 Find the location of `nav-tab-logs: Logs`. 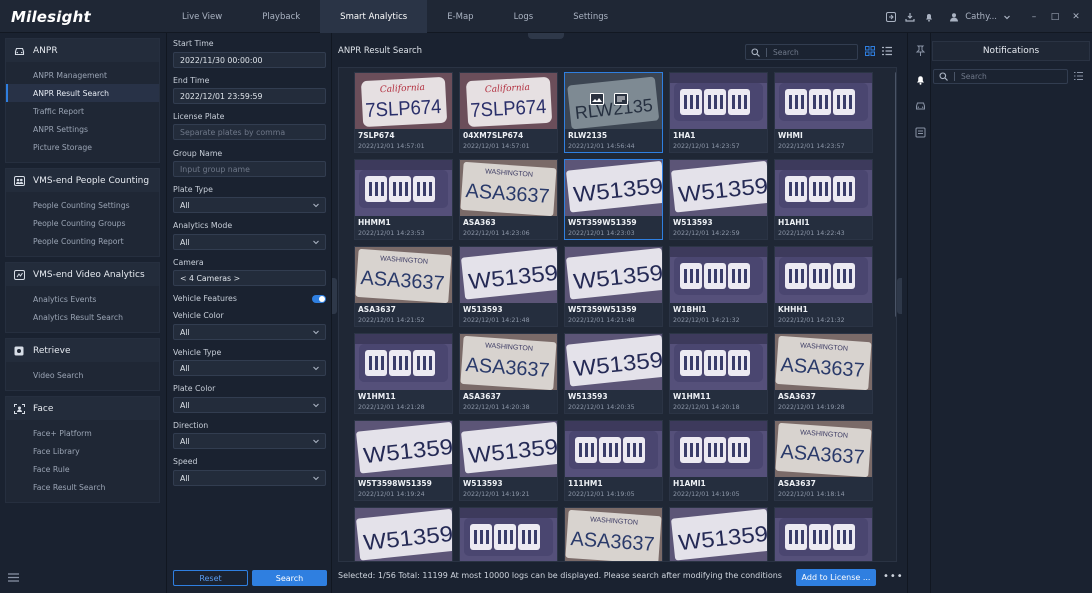

nav-tab-logs: Logs is located at coordinates (524, 16).